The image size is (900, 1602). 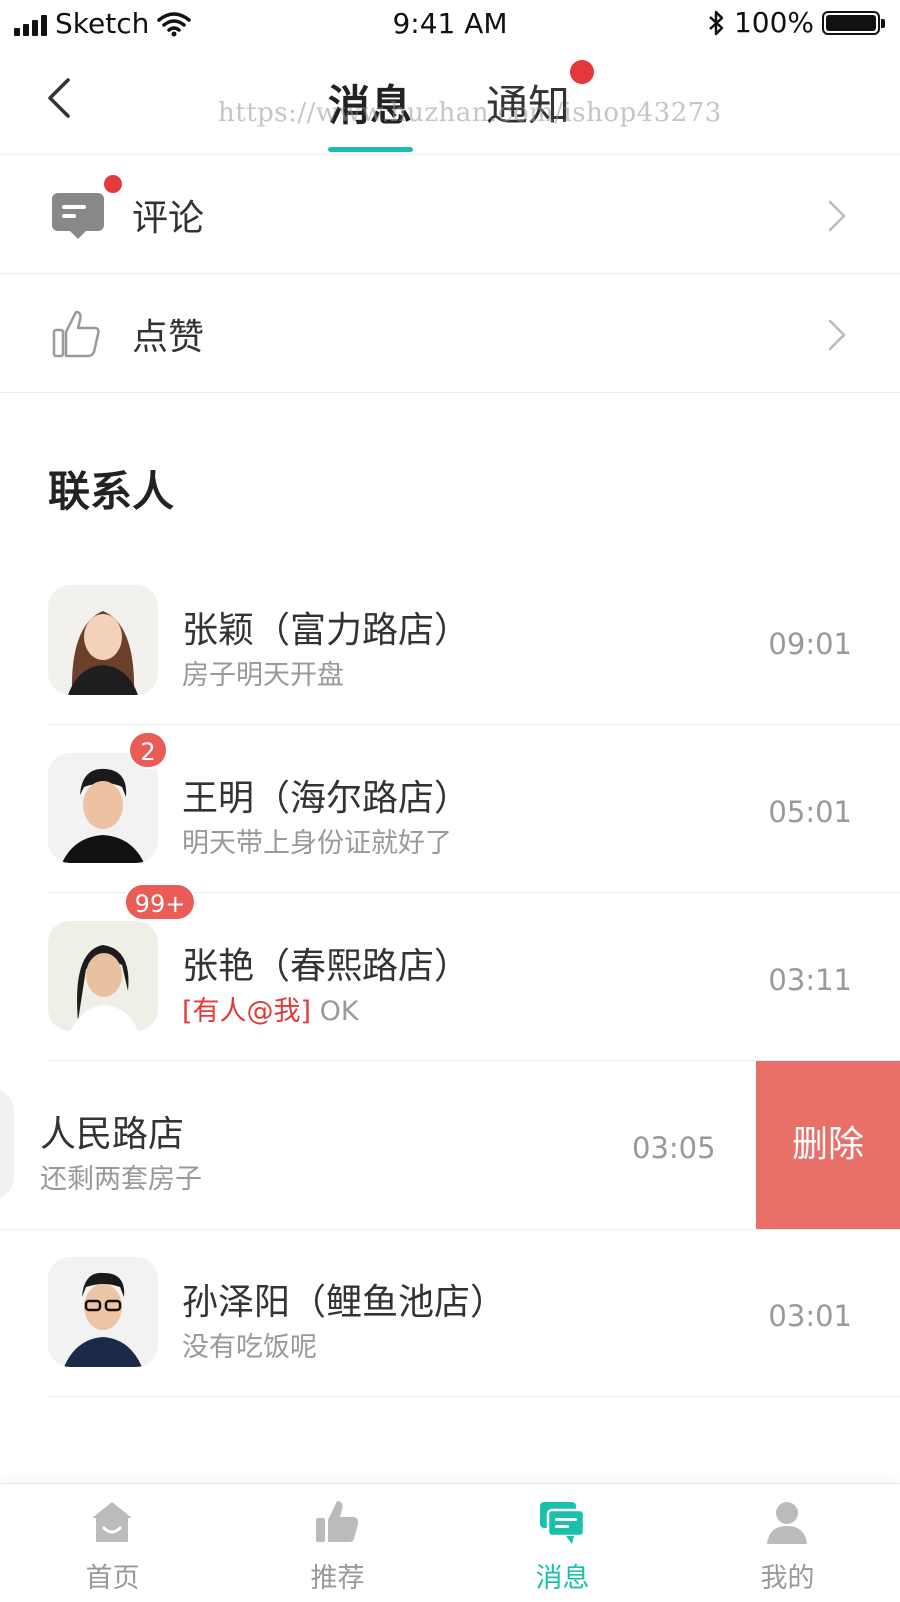 What do you see at coordinates (111, 491) in the screenshot?
I see `contacts-heading: 联系人` at bounding box center [111, 491].